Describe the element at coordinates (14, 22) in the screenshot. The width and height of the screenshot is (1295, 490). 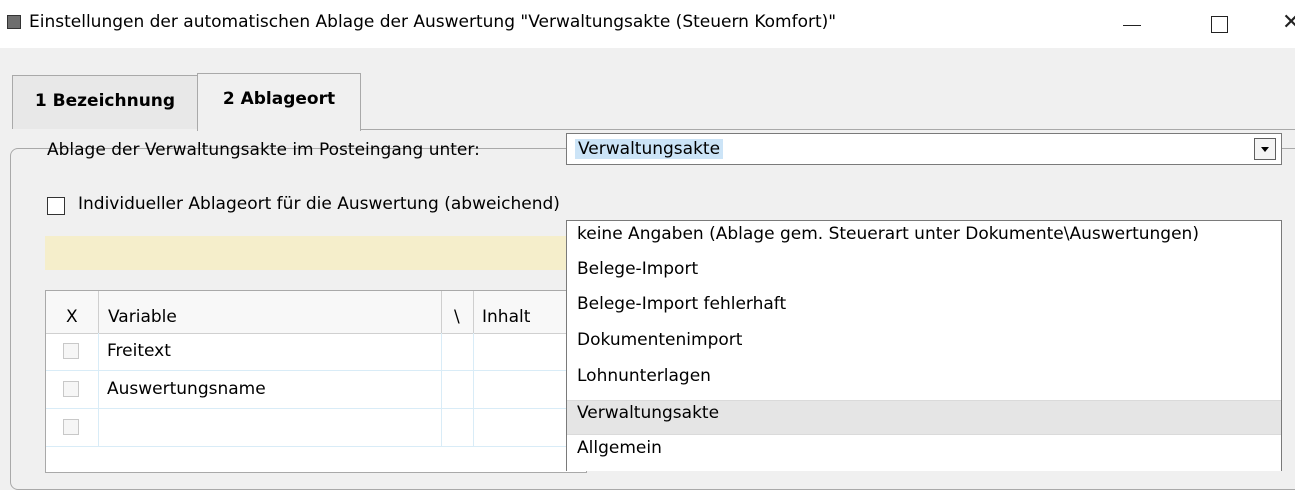
I see `app-icon` at that location.